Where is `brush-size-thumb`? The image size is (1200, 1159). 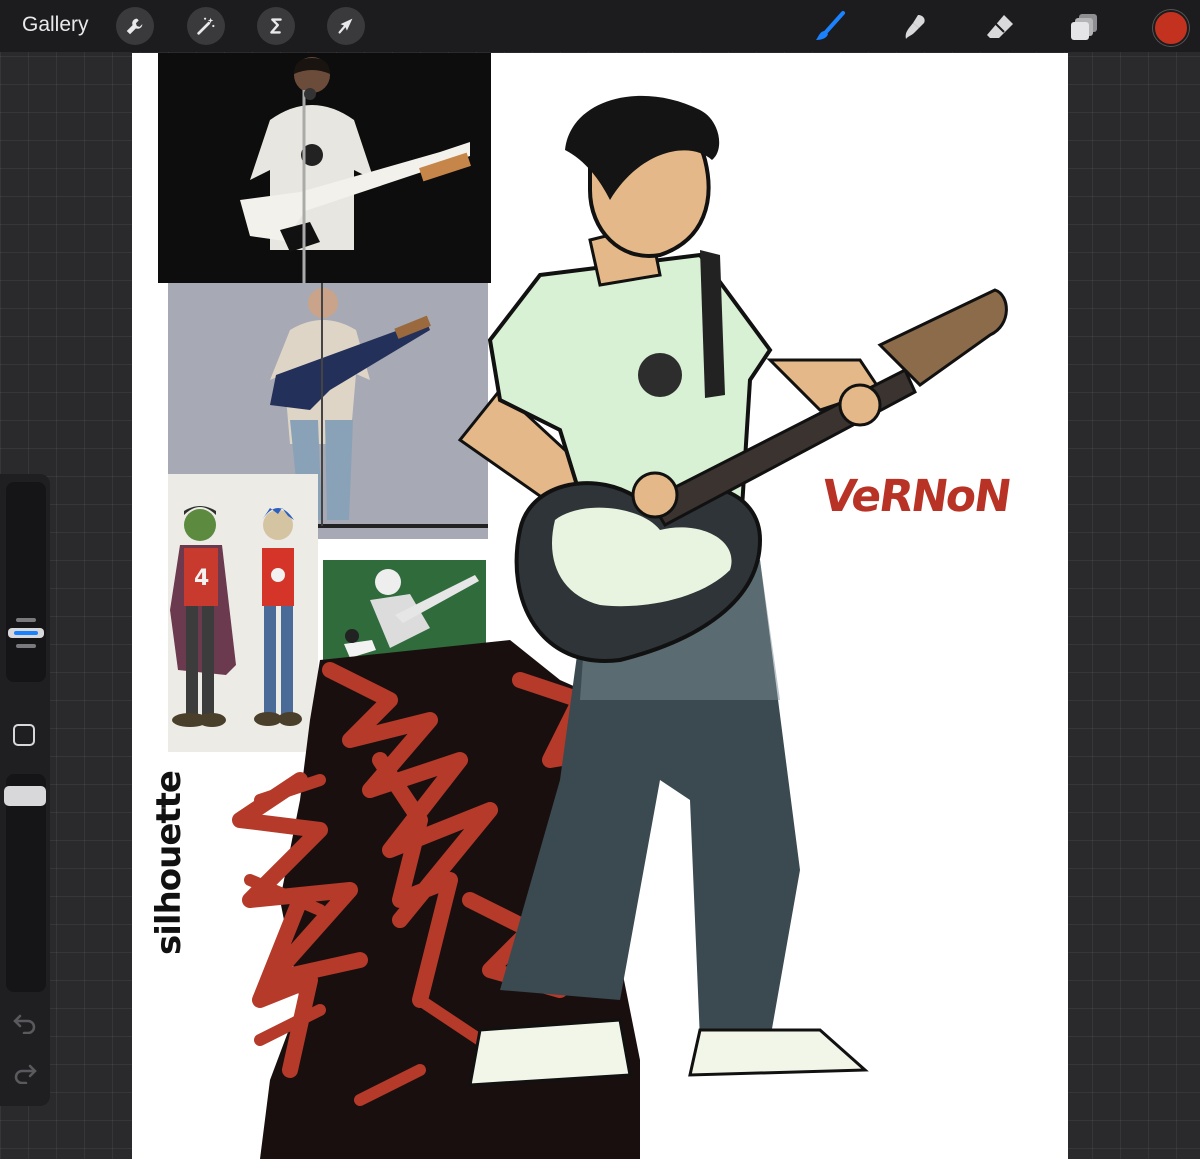 brush-size-thumb is located at coordinates (26, 633).